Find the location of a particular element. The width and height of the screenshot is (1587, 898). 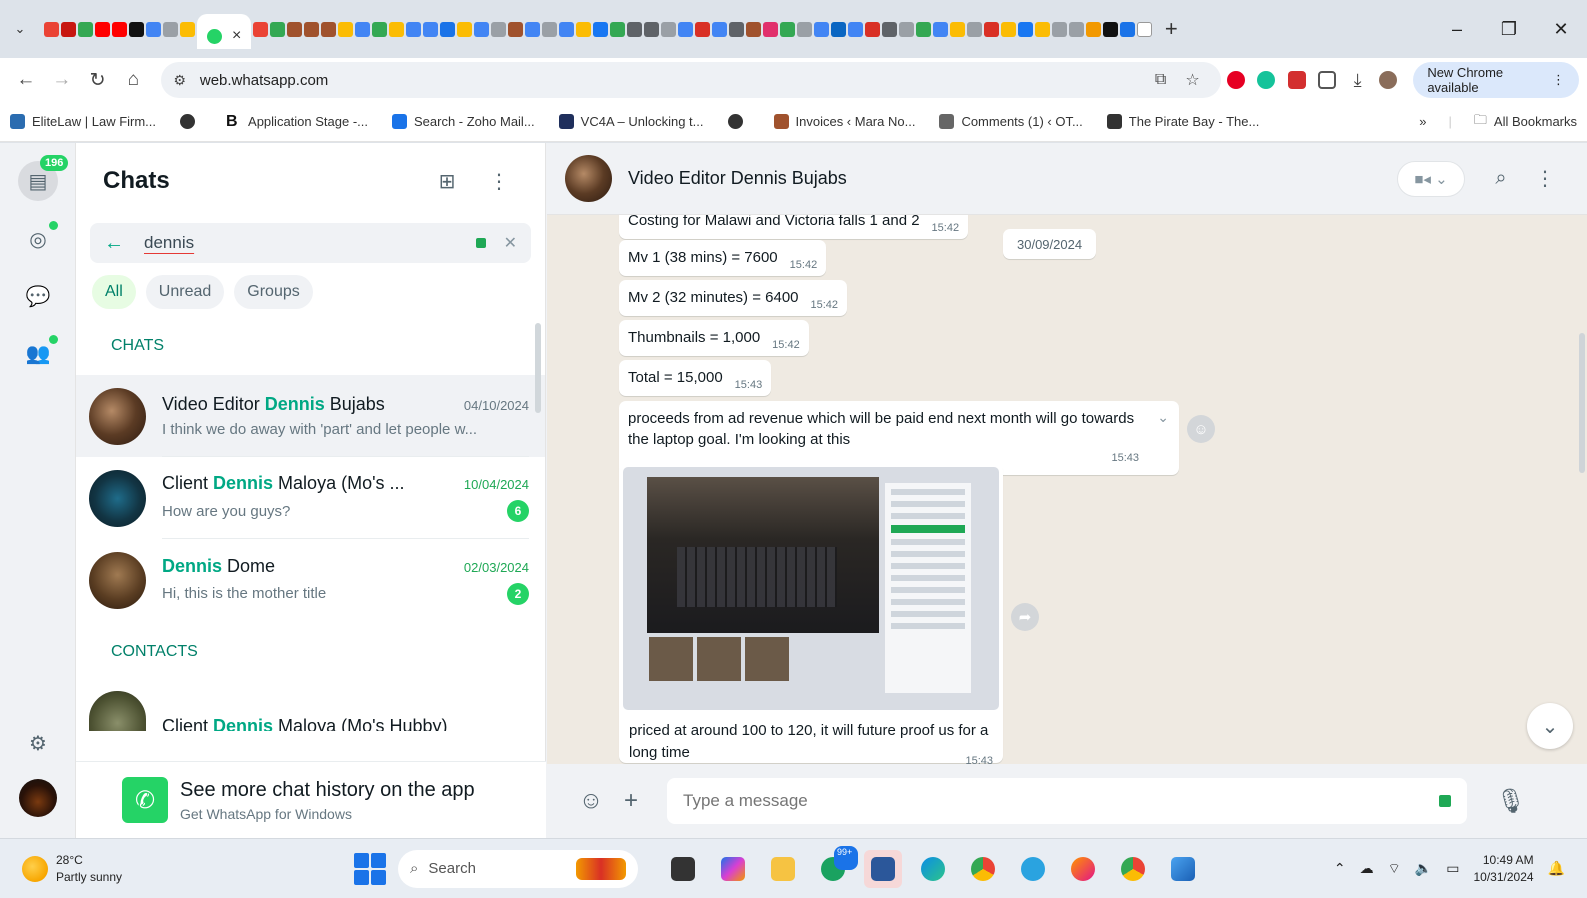

filter-all: All is located at coordinates (114, 292).